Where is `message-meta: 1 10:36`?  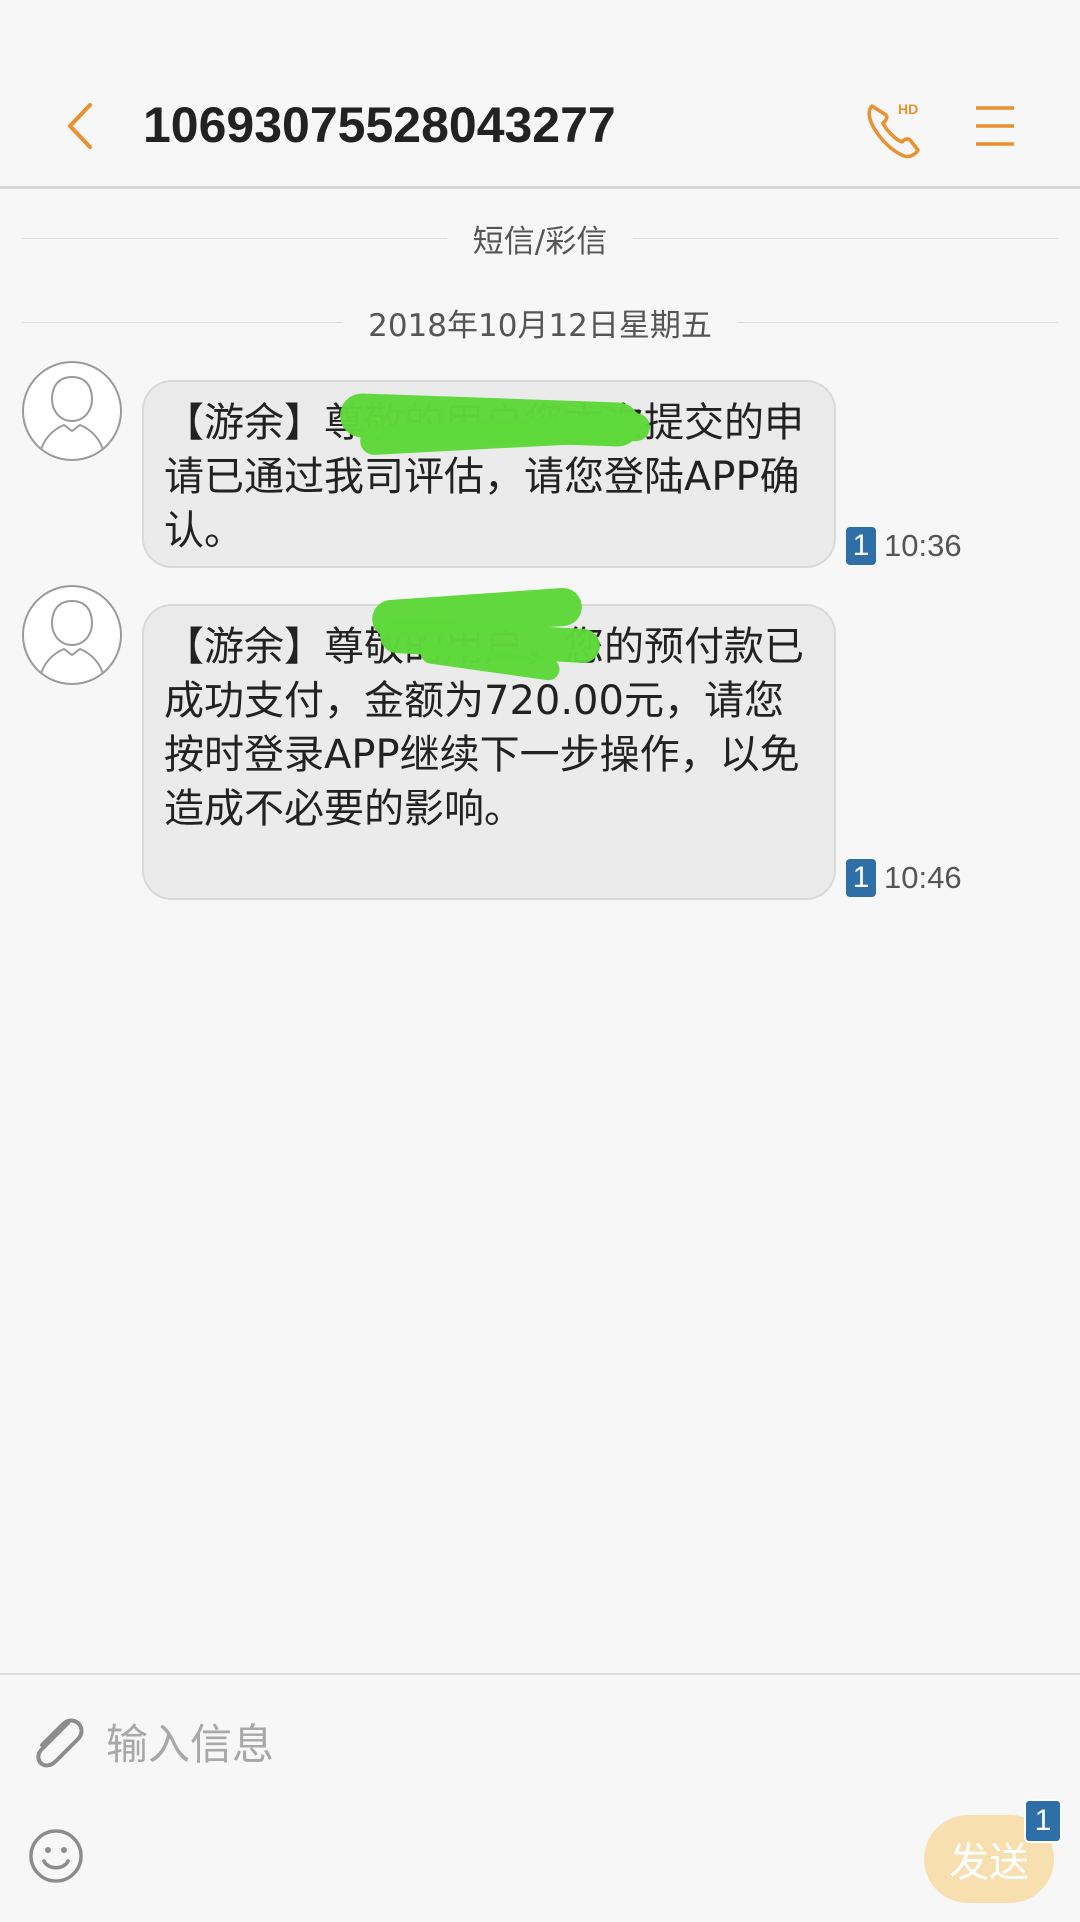
message-meta: 1 10:36 is located at coordinates (904, 546).